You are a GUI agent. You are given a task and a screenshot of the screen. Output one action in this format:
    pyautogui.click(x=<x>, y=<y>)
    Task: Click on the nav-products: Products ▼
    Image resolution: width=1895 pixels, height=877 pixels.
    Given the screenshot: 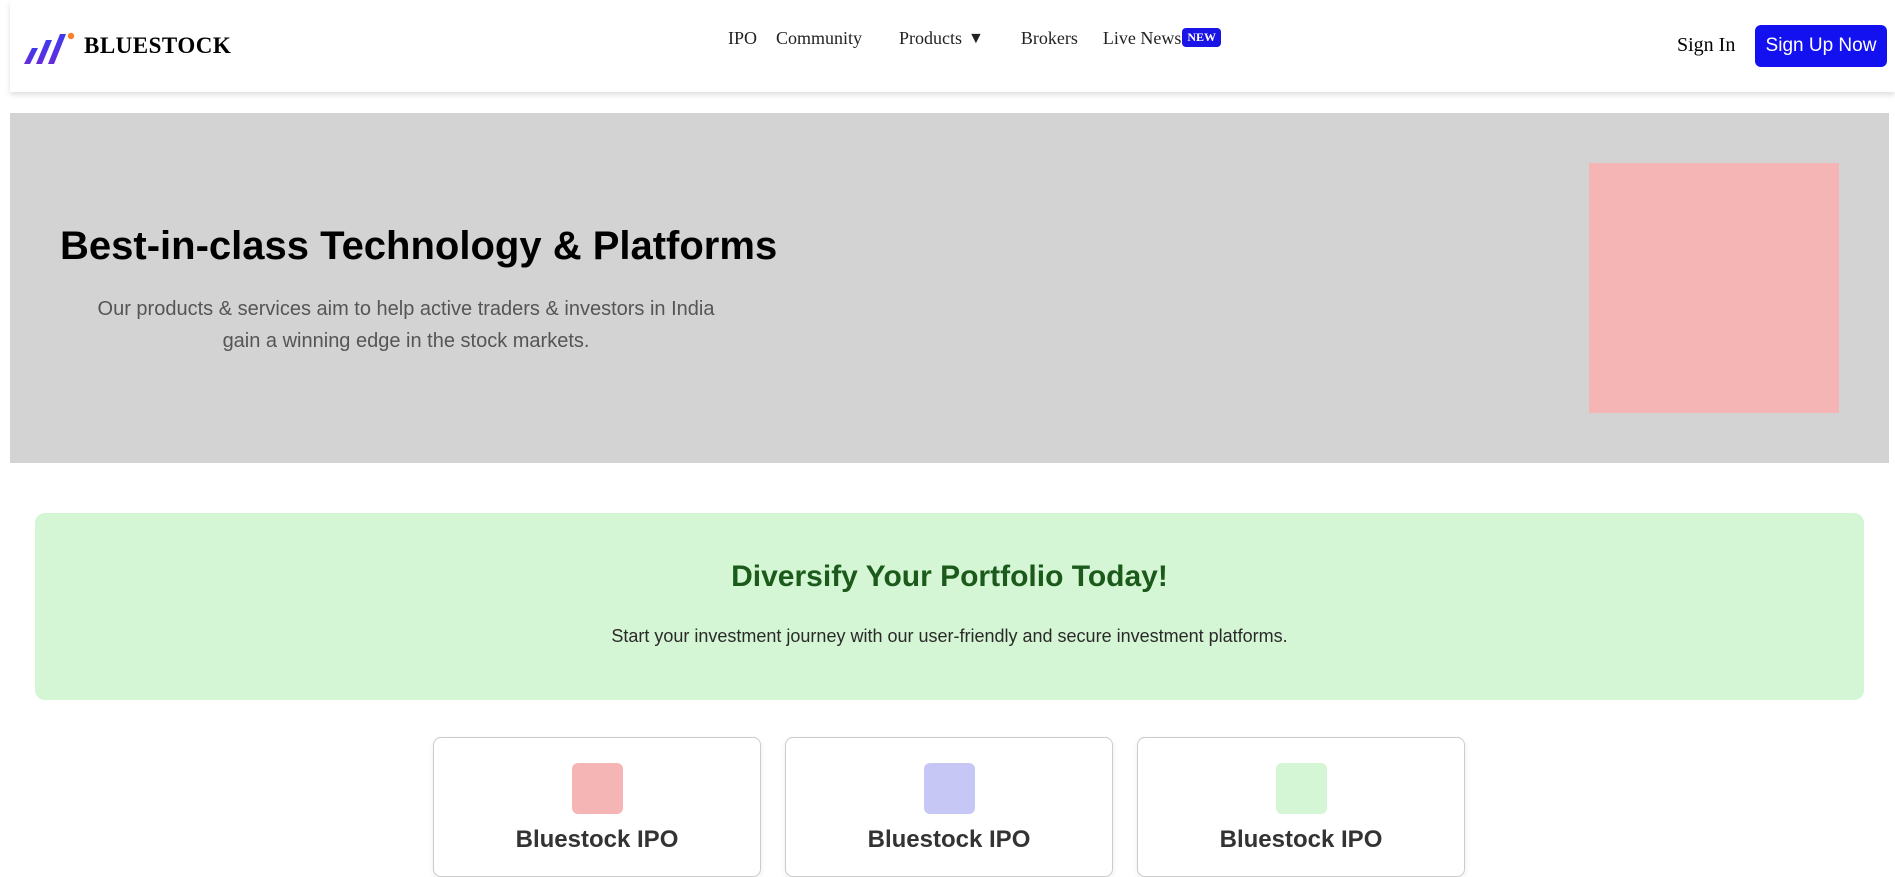 What is the action you would take?
    pyautogui.click(x=941, y=38)
    